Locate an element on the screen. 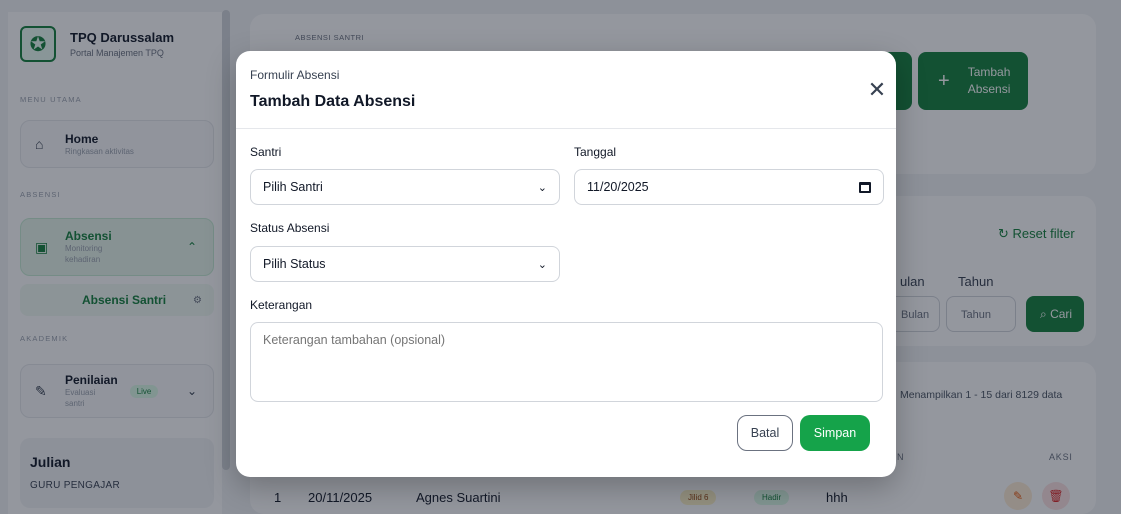  status-select: Pilih Status ⌄ is located at coordinates (405, 264).